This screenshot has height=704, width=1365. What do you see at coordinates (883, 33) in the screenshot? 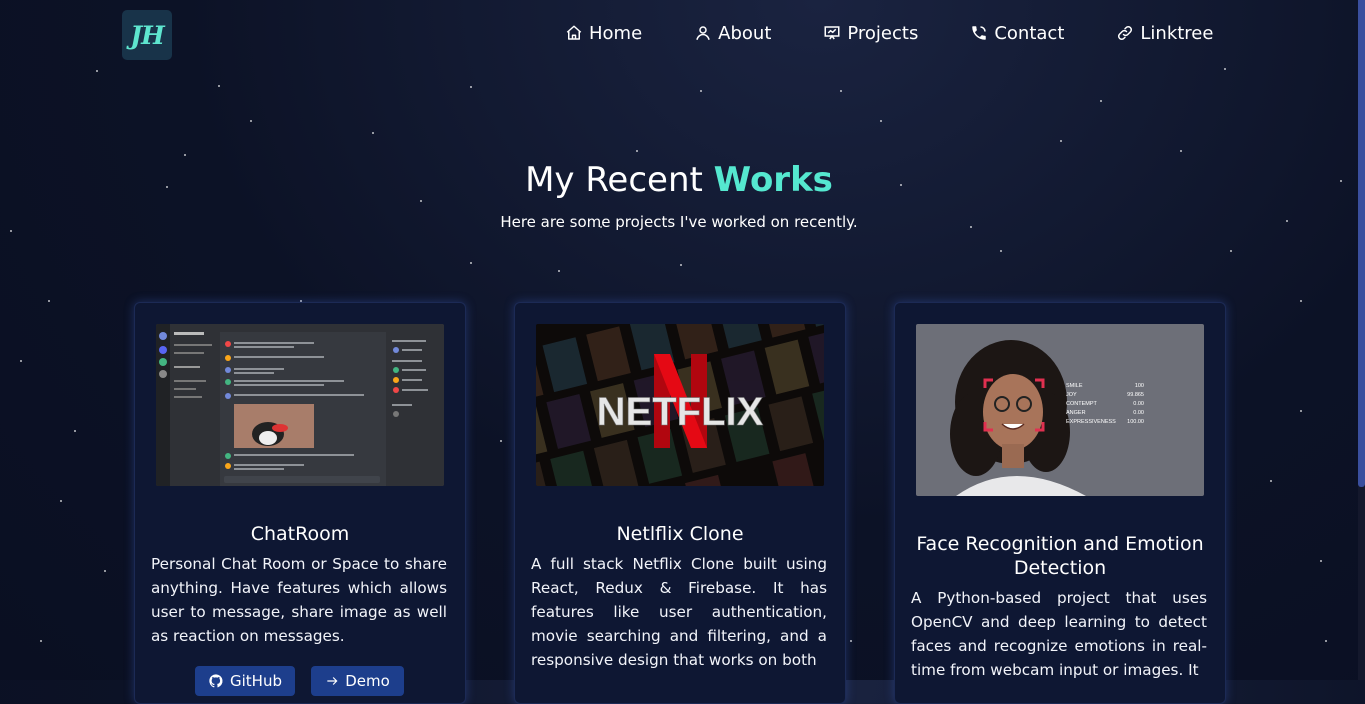
I see `nav-projects-label: Projects` at bounding box center [883, 33].